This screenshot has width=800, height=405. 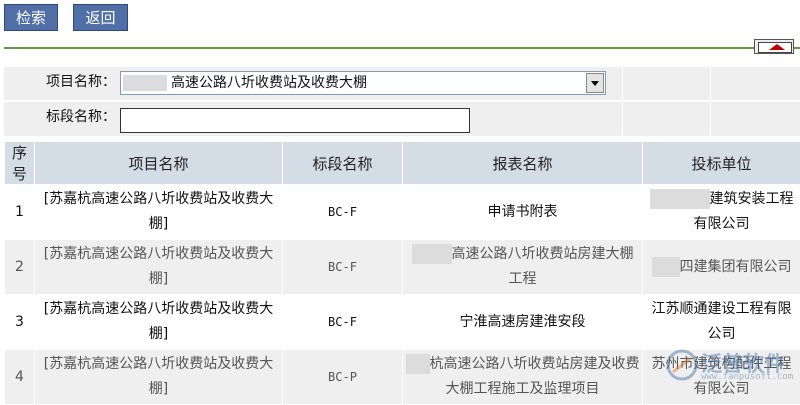 I want to click on project-name-row: 项目名称： 高速公路八圻收费站及收费大棚, so click(x=402, y=83).